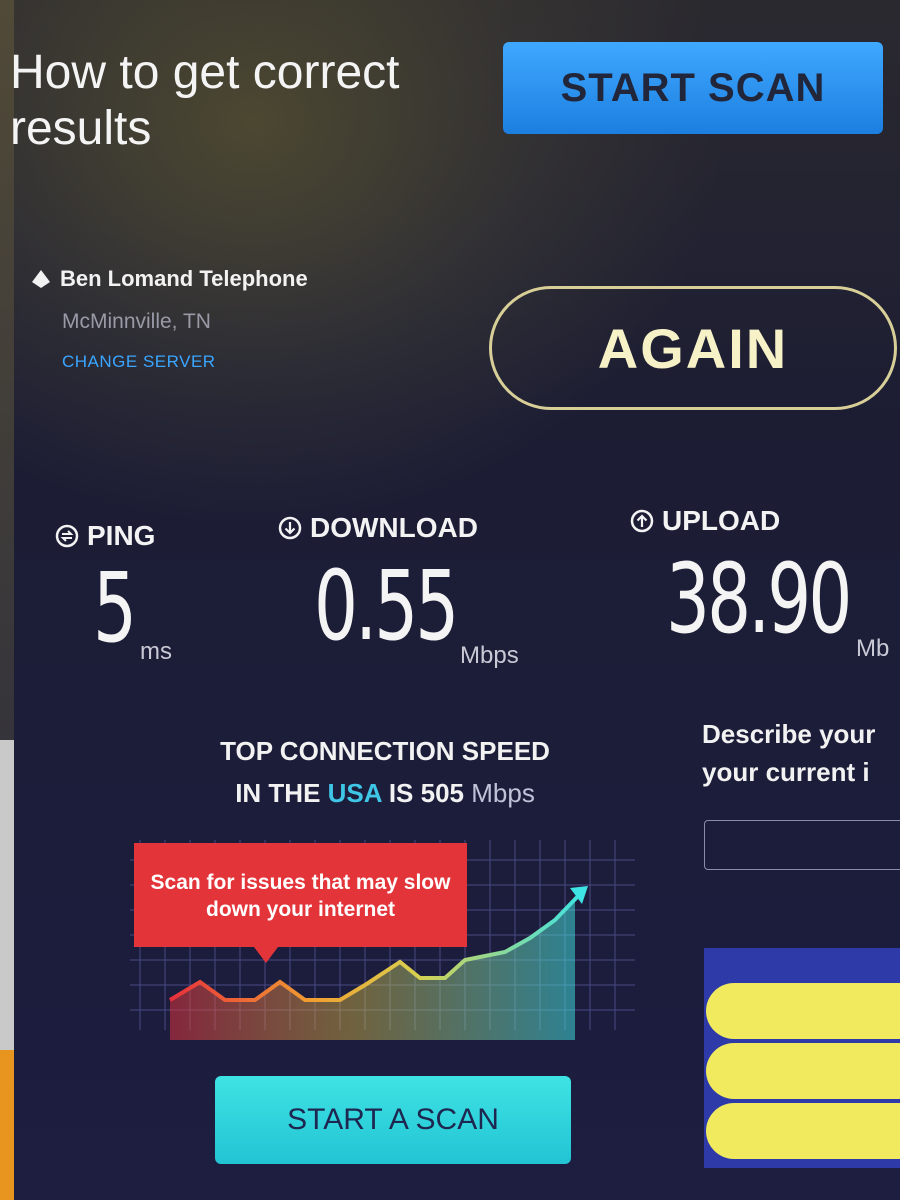  I want to click on page-title: How to get correct results, so click(205, 100).